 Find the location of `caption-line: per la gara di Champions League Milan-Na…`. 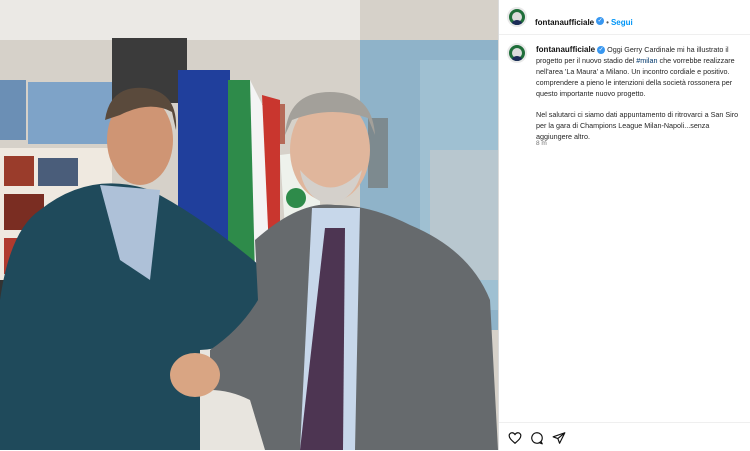

caption-line: per la gara di Champions League Milan-Na… is located at coordinates (623, 125).